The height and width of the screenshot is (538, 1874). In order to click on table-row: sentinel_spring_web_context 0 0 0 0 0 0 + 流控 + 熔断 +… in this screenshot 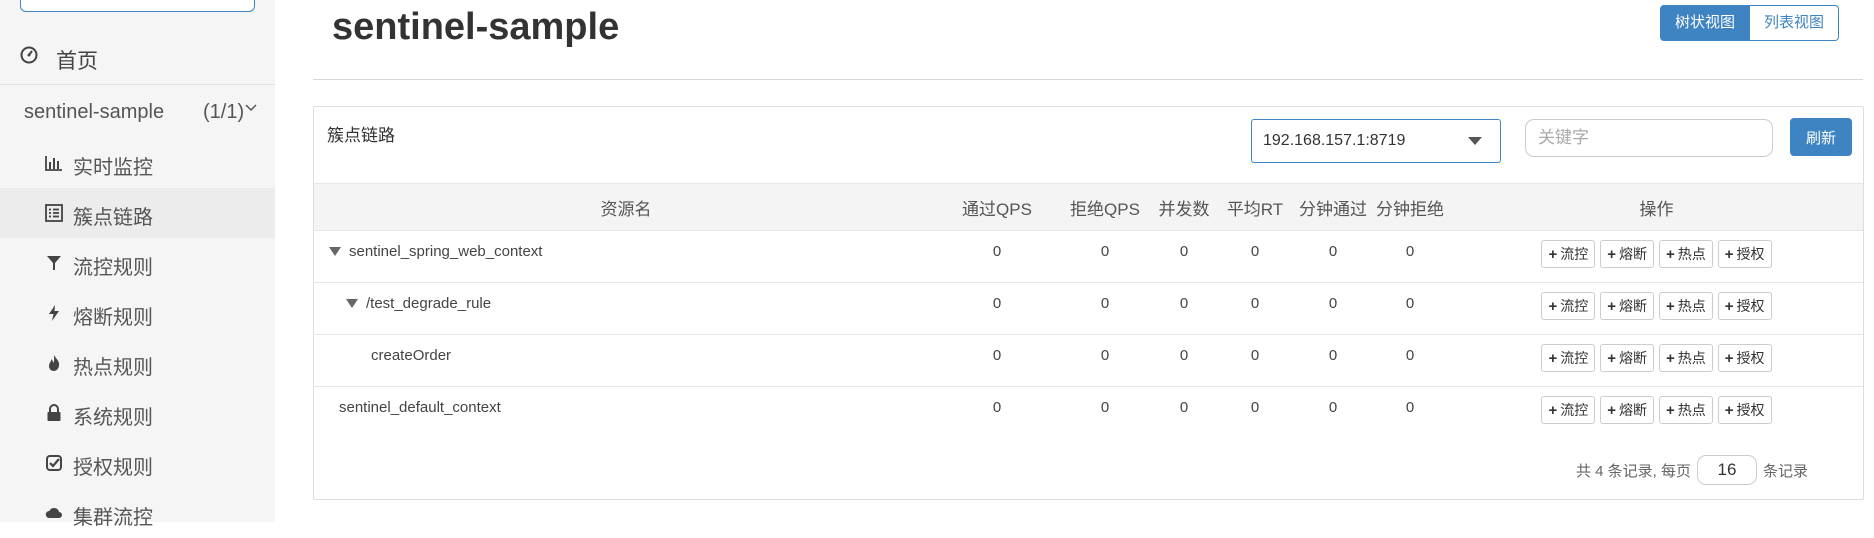, I will do `click(1088, 256)`.